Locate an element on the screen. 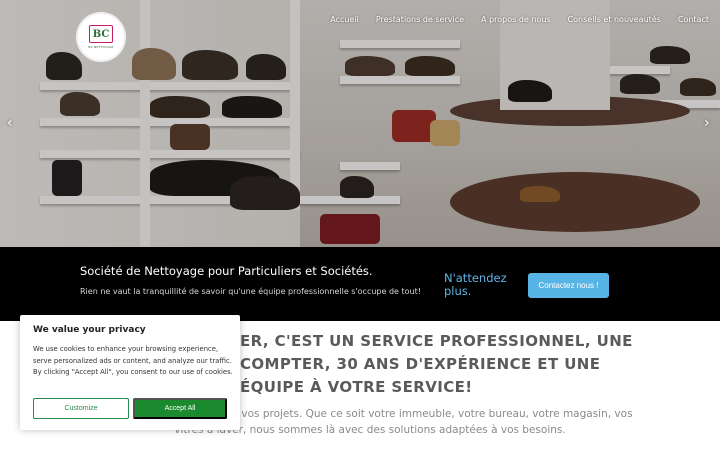  nav-item-accueil: Accueil is located at coordinates (344, 22).